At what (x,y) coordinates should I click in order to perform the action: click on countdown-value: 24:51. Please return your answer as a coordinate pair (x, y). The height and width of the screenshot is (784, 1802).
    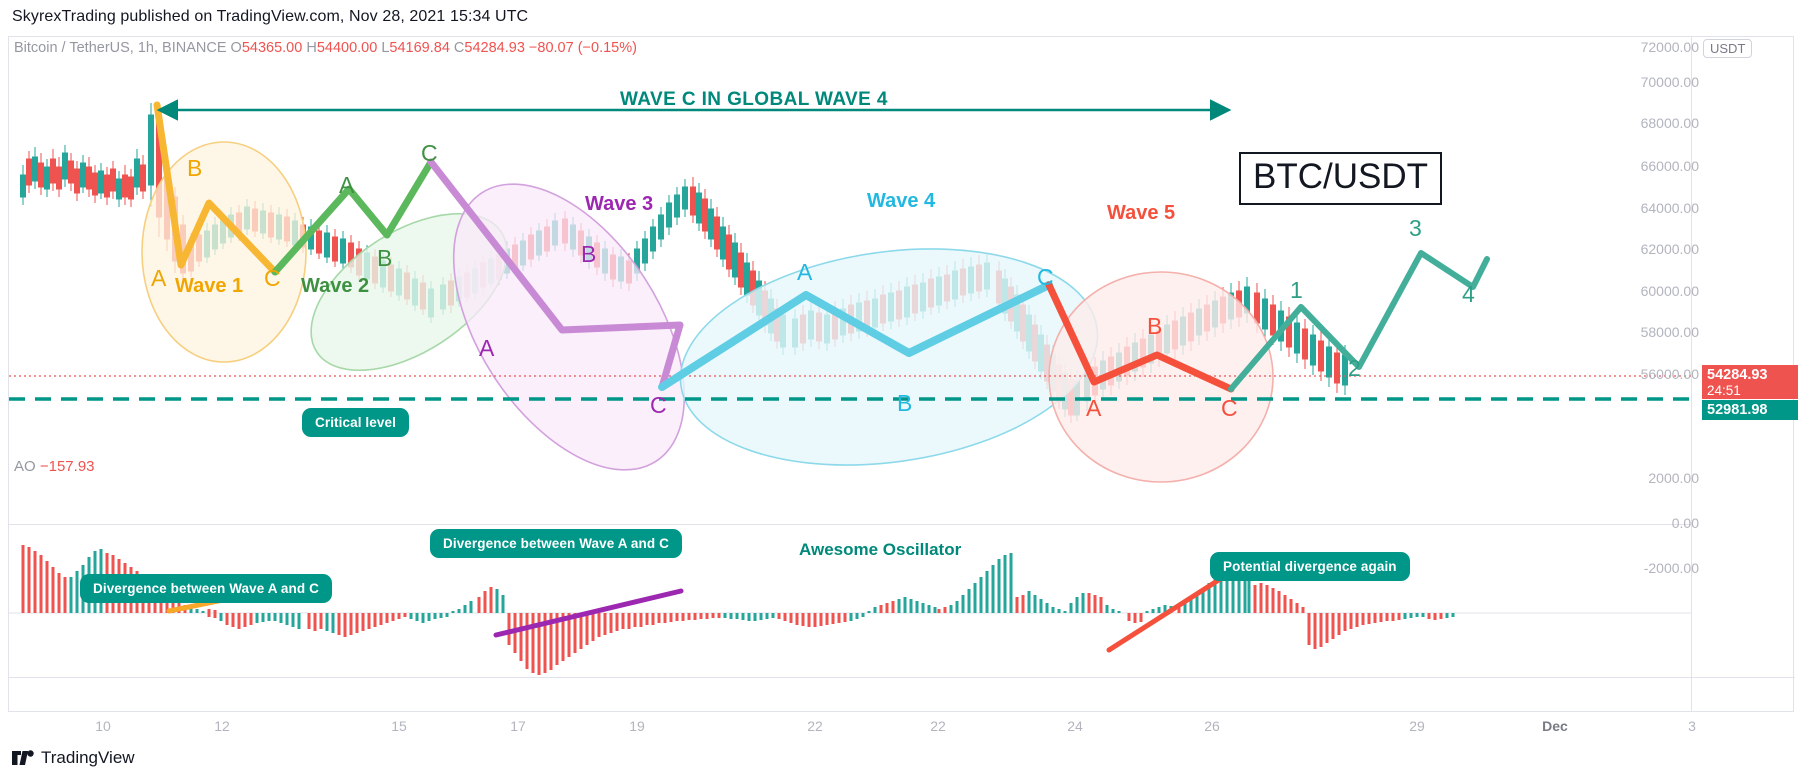
    Looking at the image, I should click on (1724, 390).